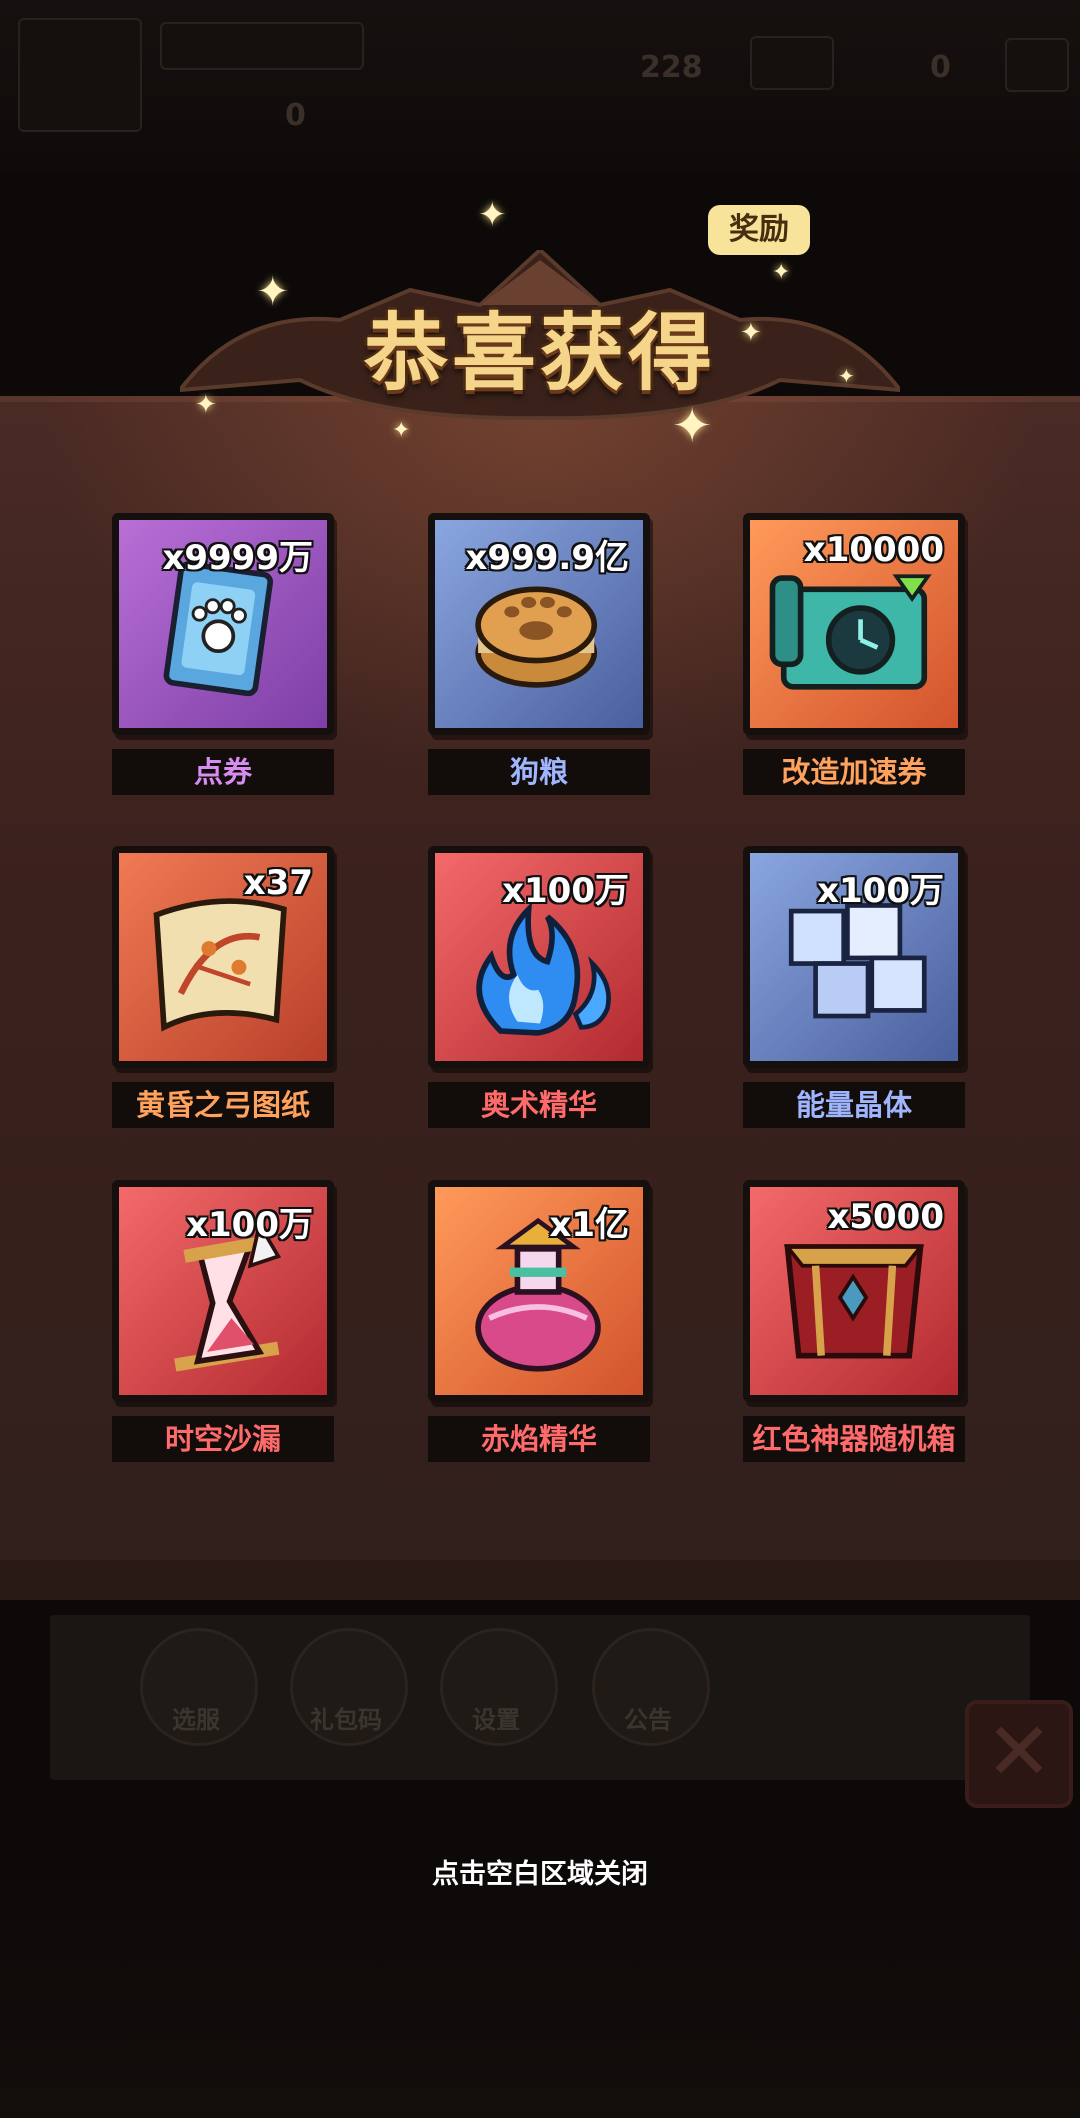  I want to click on background-name-box, so click(262, 46).